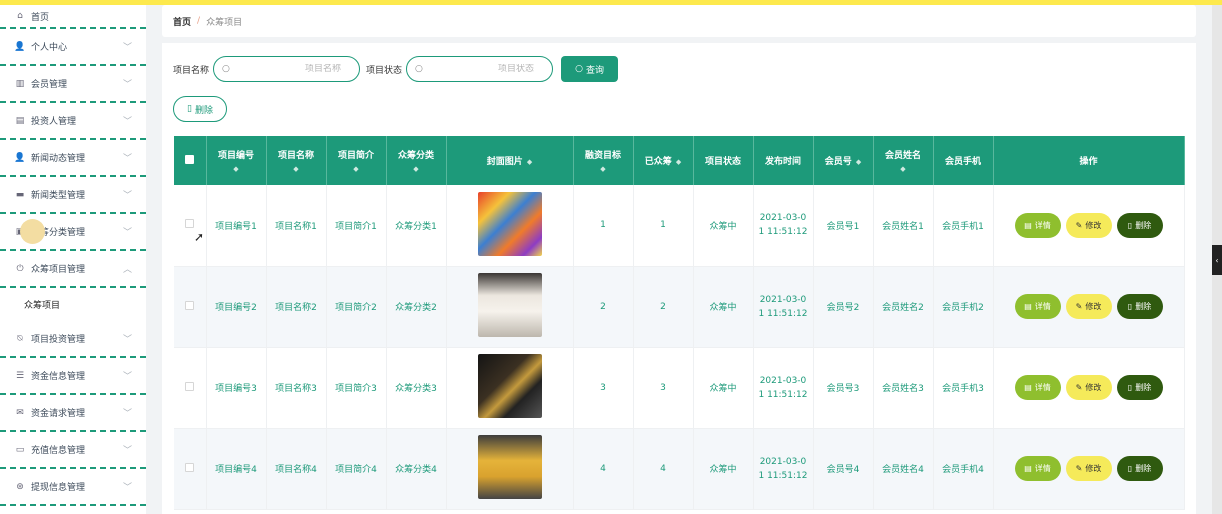 Image resolution: width=1222 pixels, height=514 pixels. Describe the element at coordinates (42, 306) in the screenshot. I see `sidebar-subitem-label: 众筹项目` at that location.